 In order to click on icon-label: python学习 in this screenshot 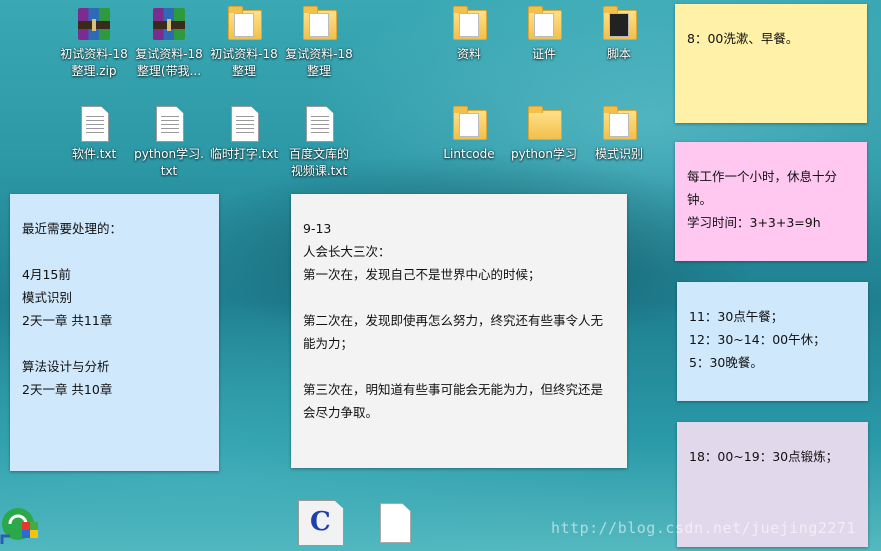, I will do `click(544, 154)`.